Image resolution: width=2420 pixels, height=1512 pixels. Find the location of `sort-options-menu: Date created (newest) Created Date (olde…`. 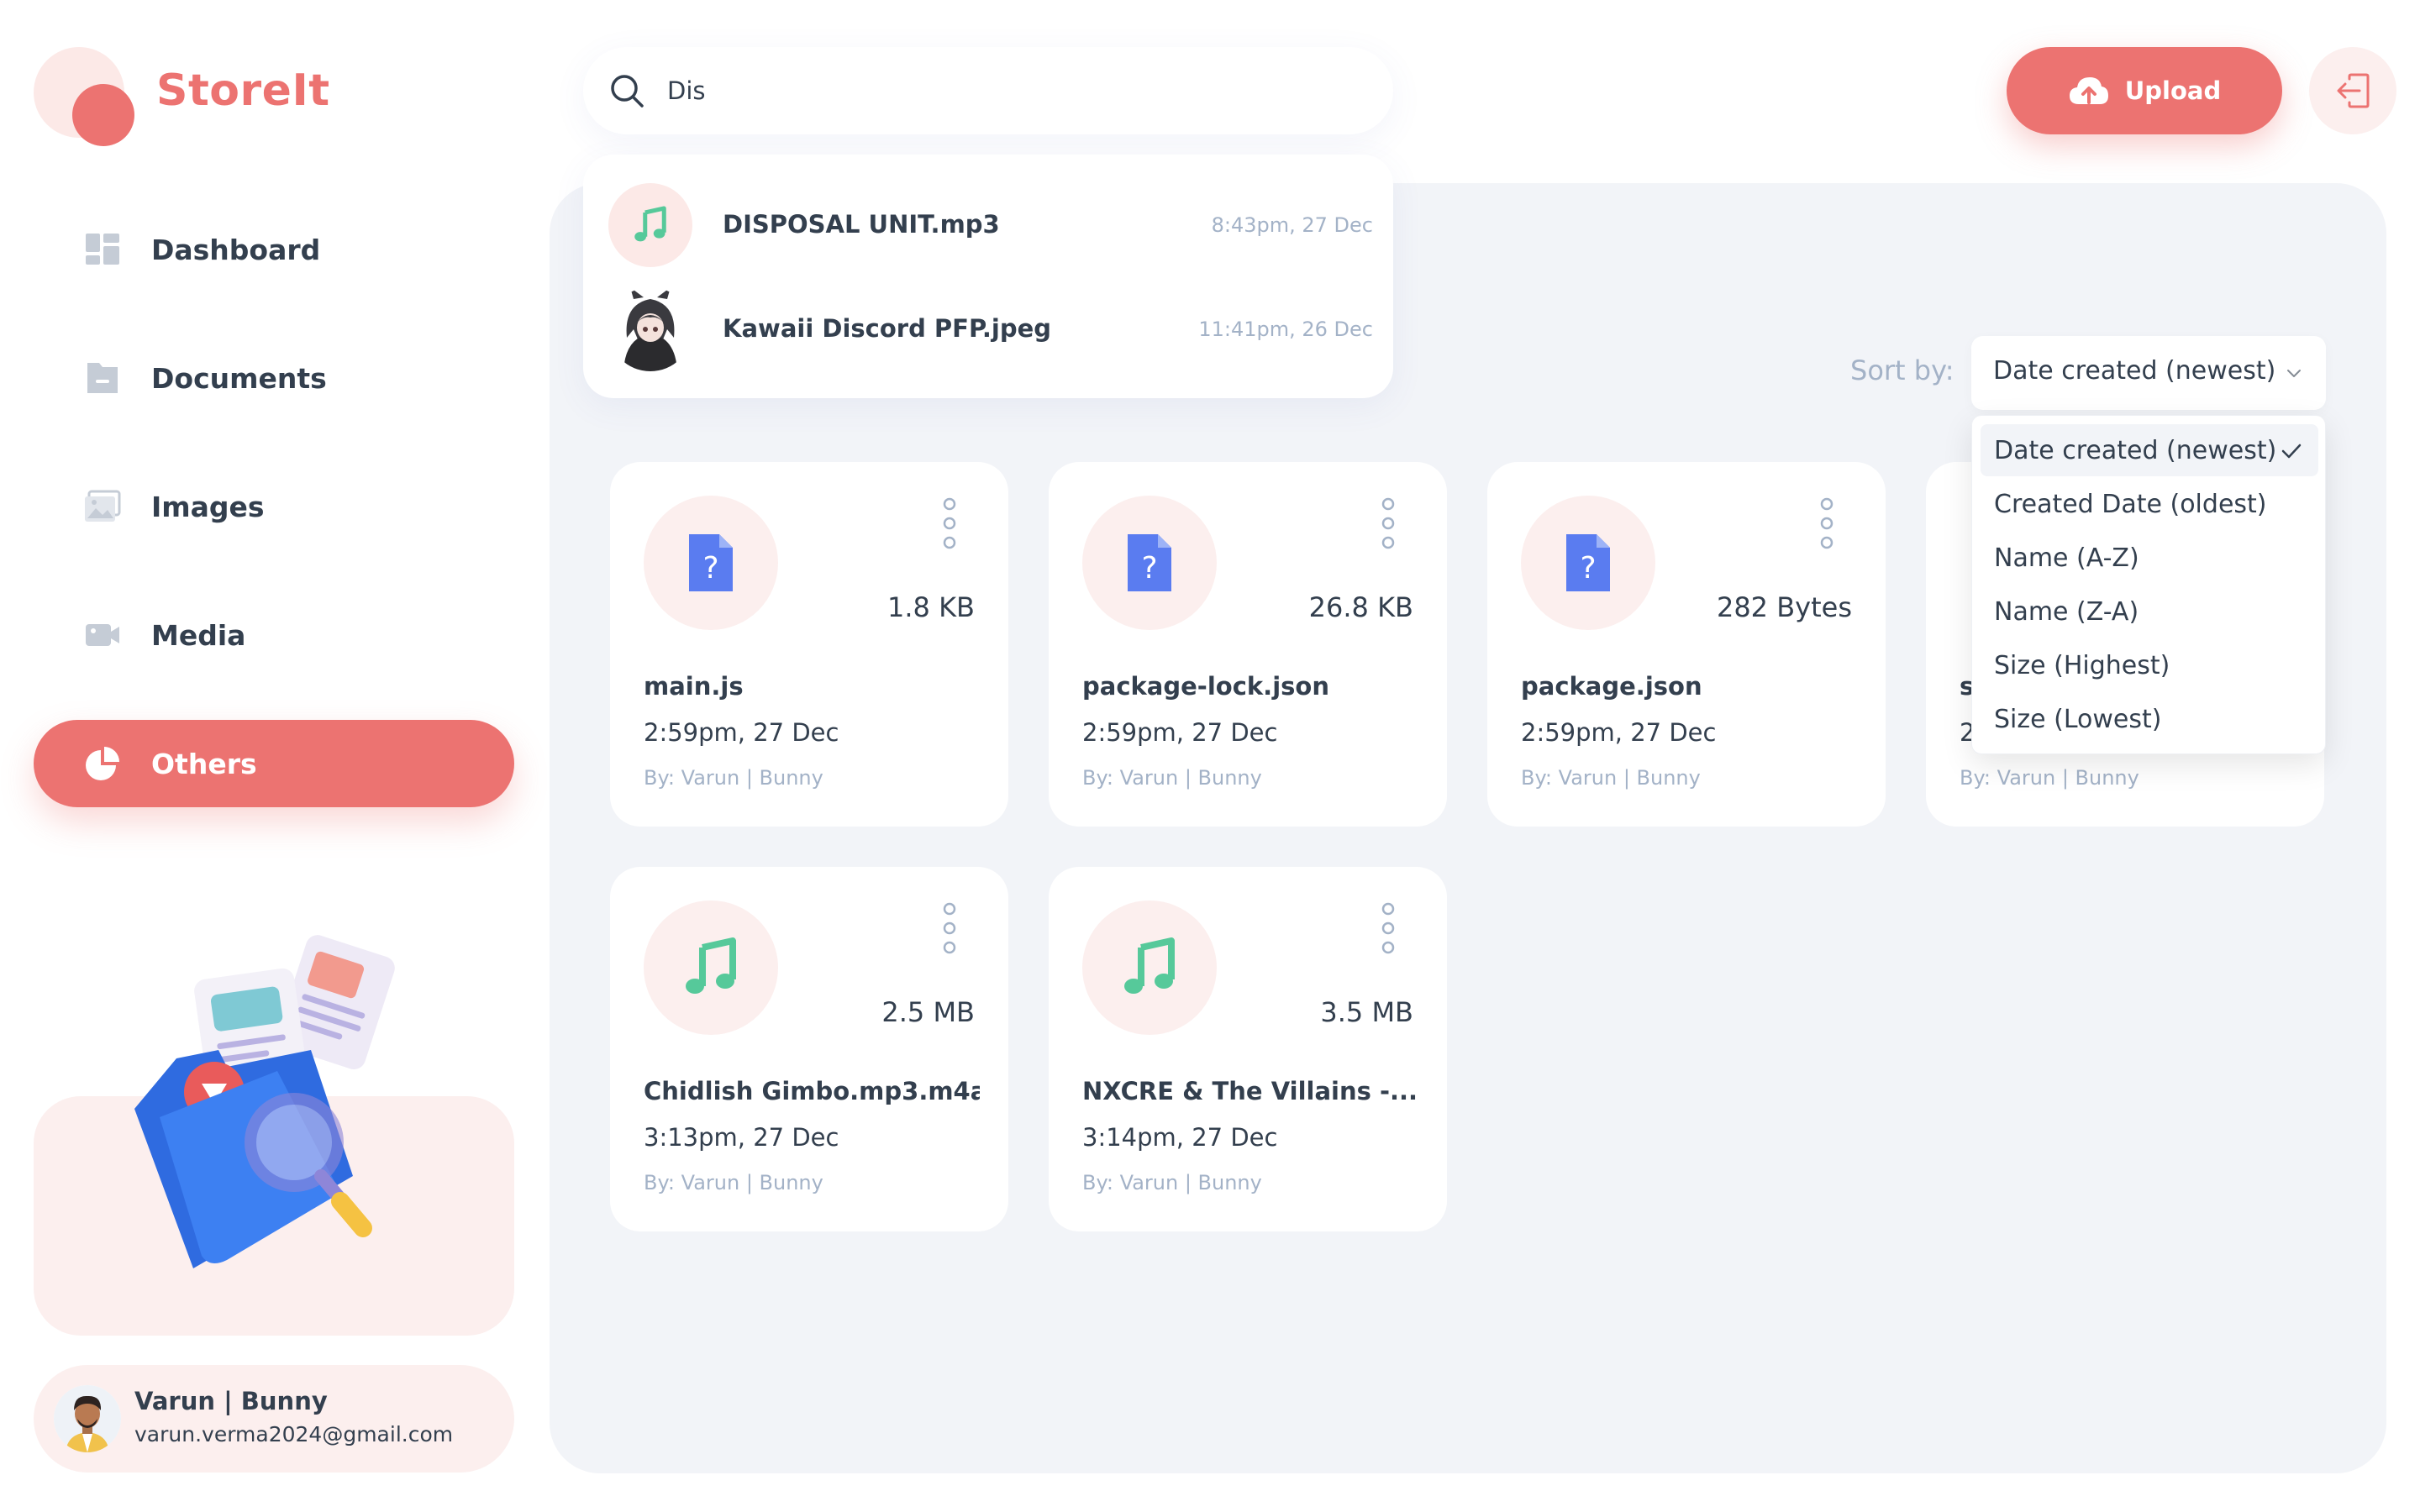

sort-options-menu: Date created (newest) Created Date (olde… is located at coordinates (2148, 584).